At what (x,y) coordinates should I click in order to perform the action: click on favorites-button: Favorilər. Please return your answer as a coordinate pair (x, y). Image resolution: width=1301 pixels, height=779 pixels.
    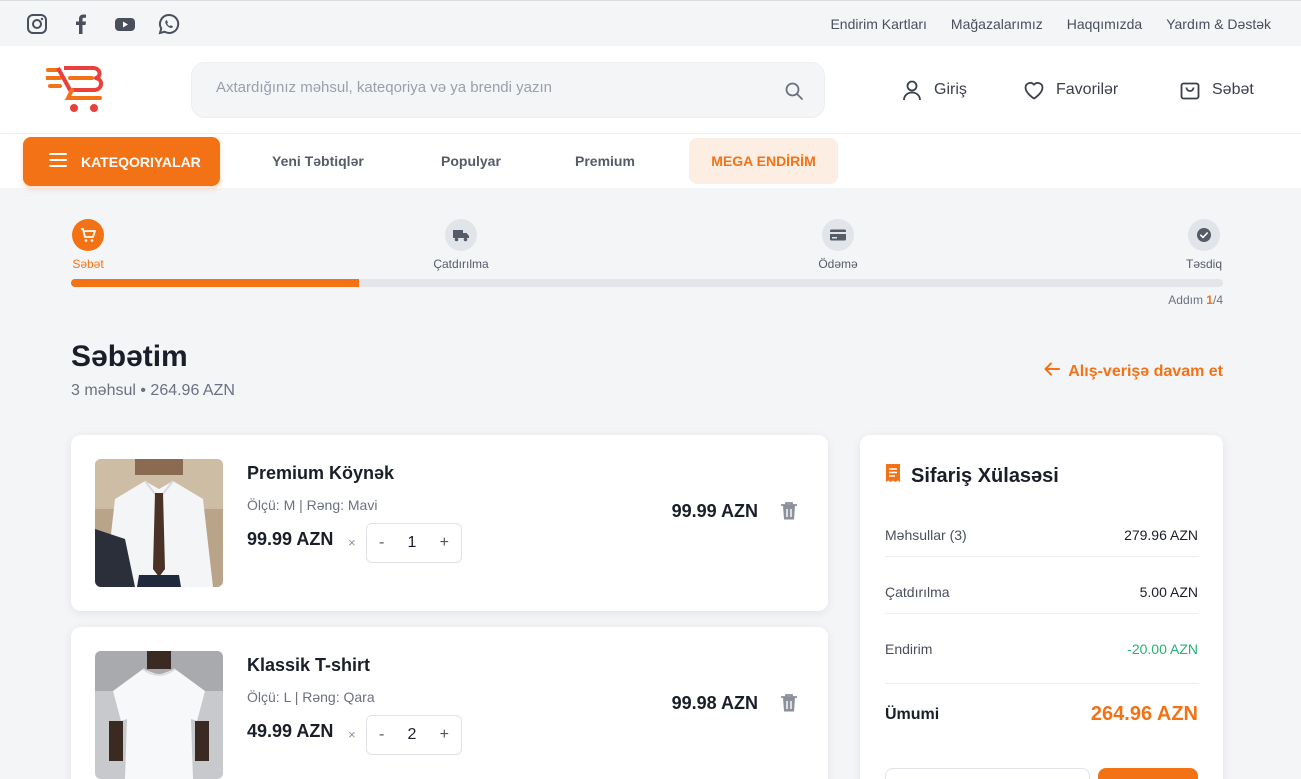
    Looking at the image, I should click on (1070, 90).